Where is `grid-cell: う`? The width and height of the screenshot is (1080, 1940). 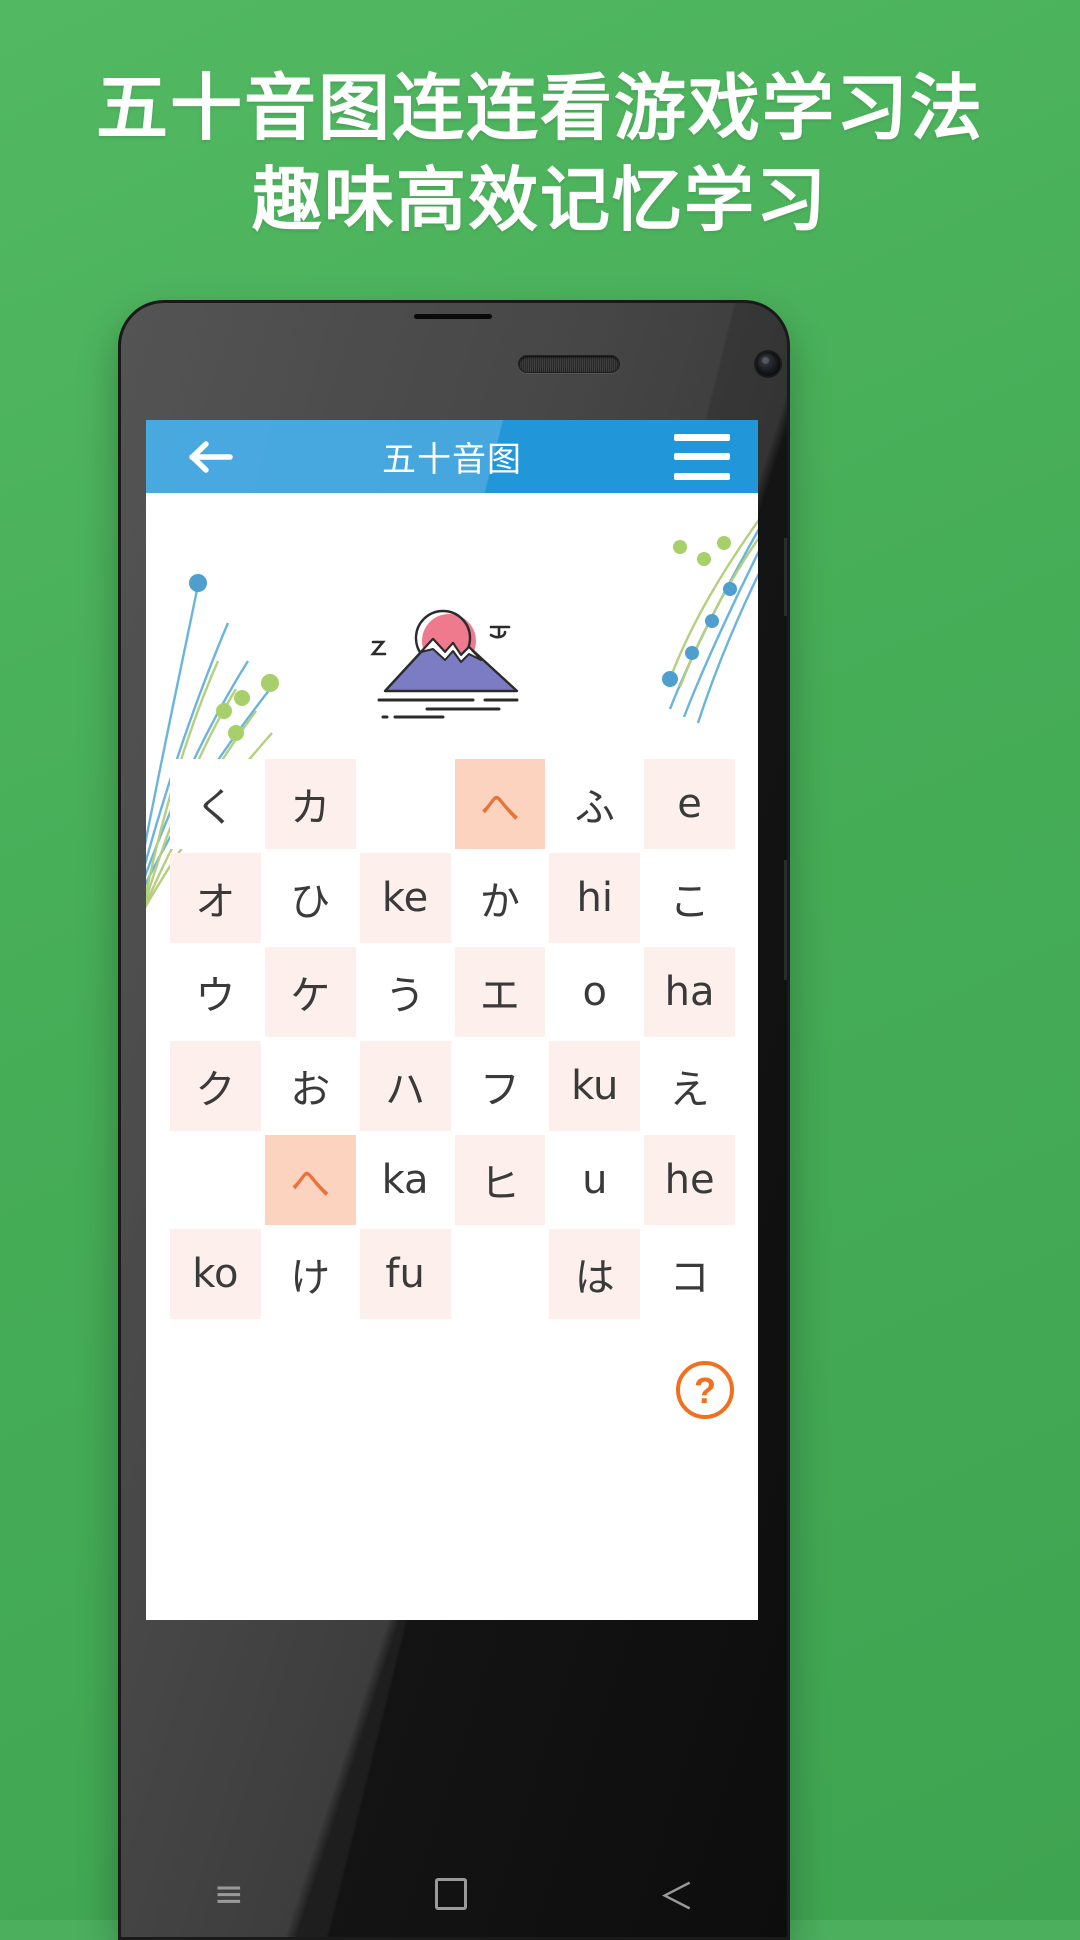 grid-cell: う is located at coordinates (405, 992).